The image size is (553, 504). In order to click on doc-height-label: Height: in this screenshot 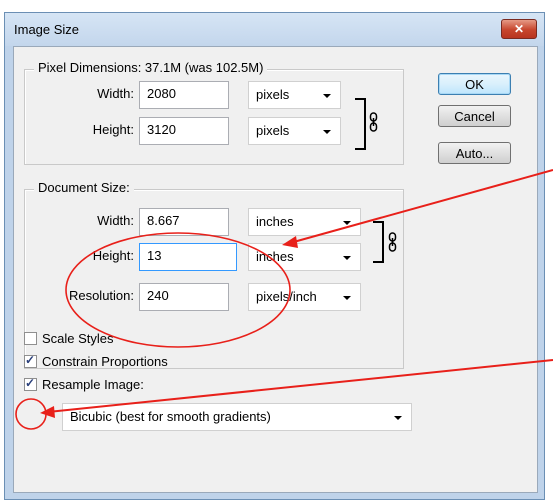, I will do `click(113, 255)`.